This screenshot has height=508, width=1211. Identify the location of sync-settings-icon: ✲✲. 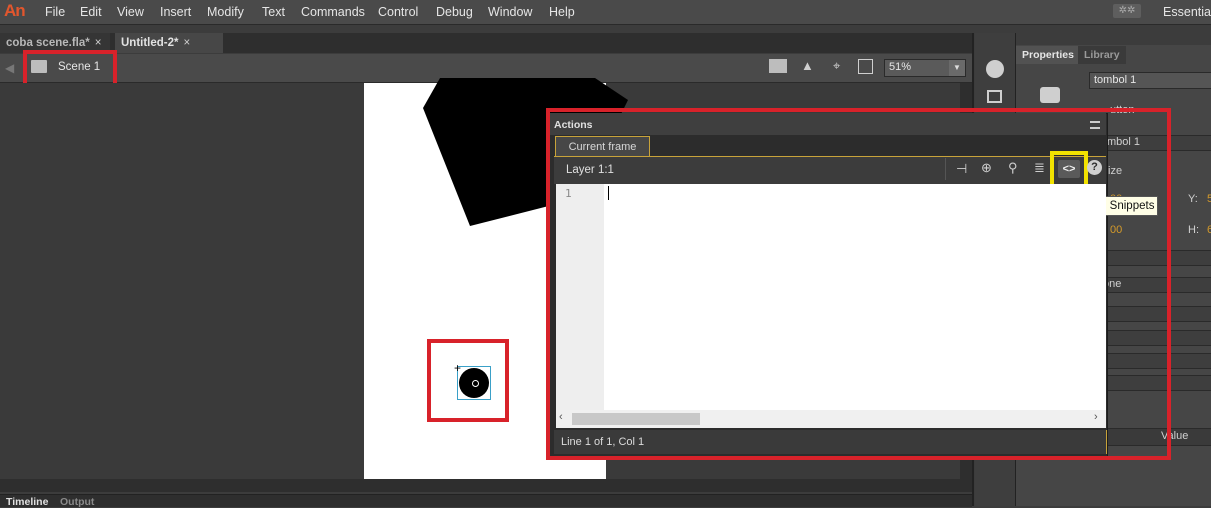
(1127, 11).